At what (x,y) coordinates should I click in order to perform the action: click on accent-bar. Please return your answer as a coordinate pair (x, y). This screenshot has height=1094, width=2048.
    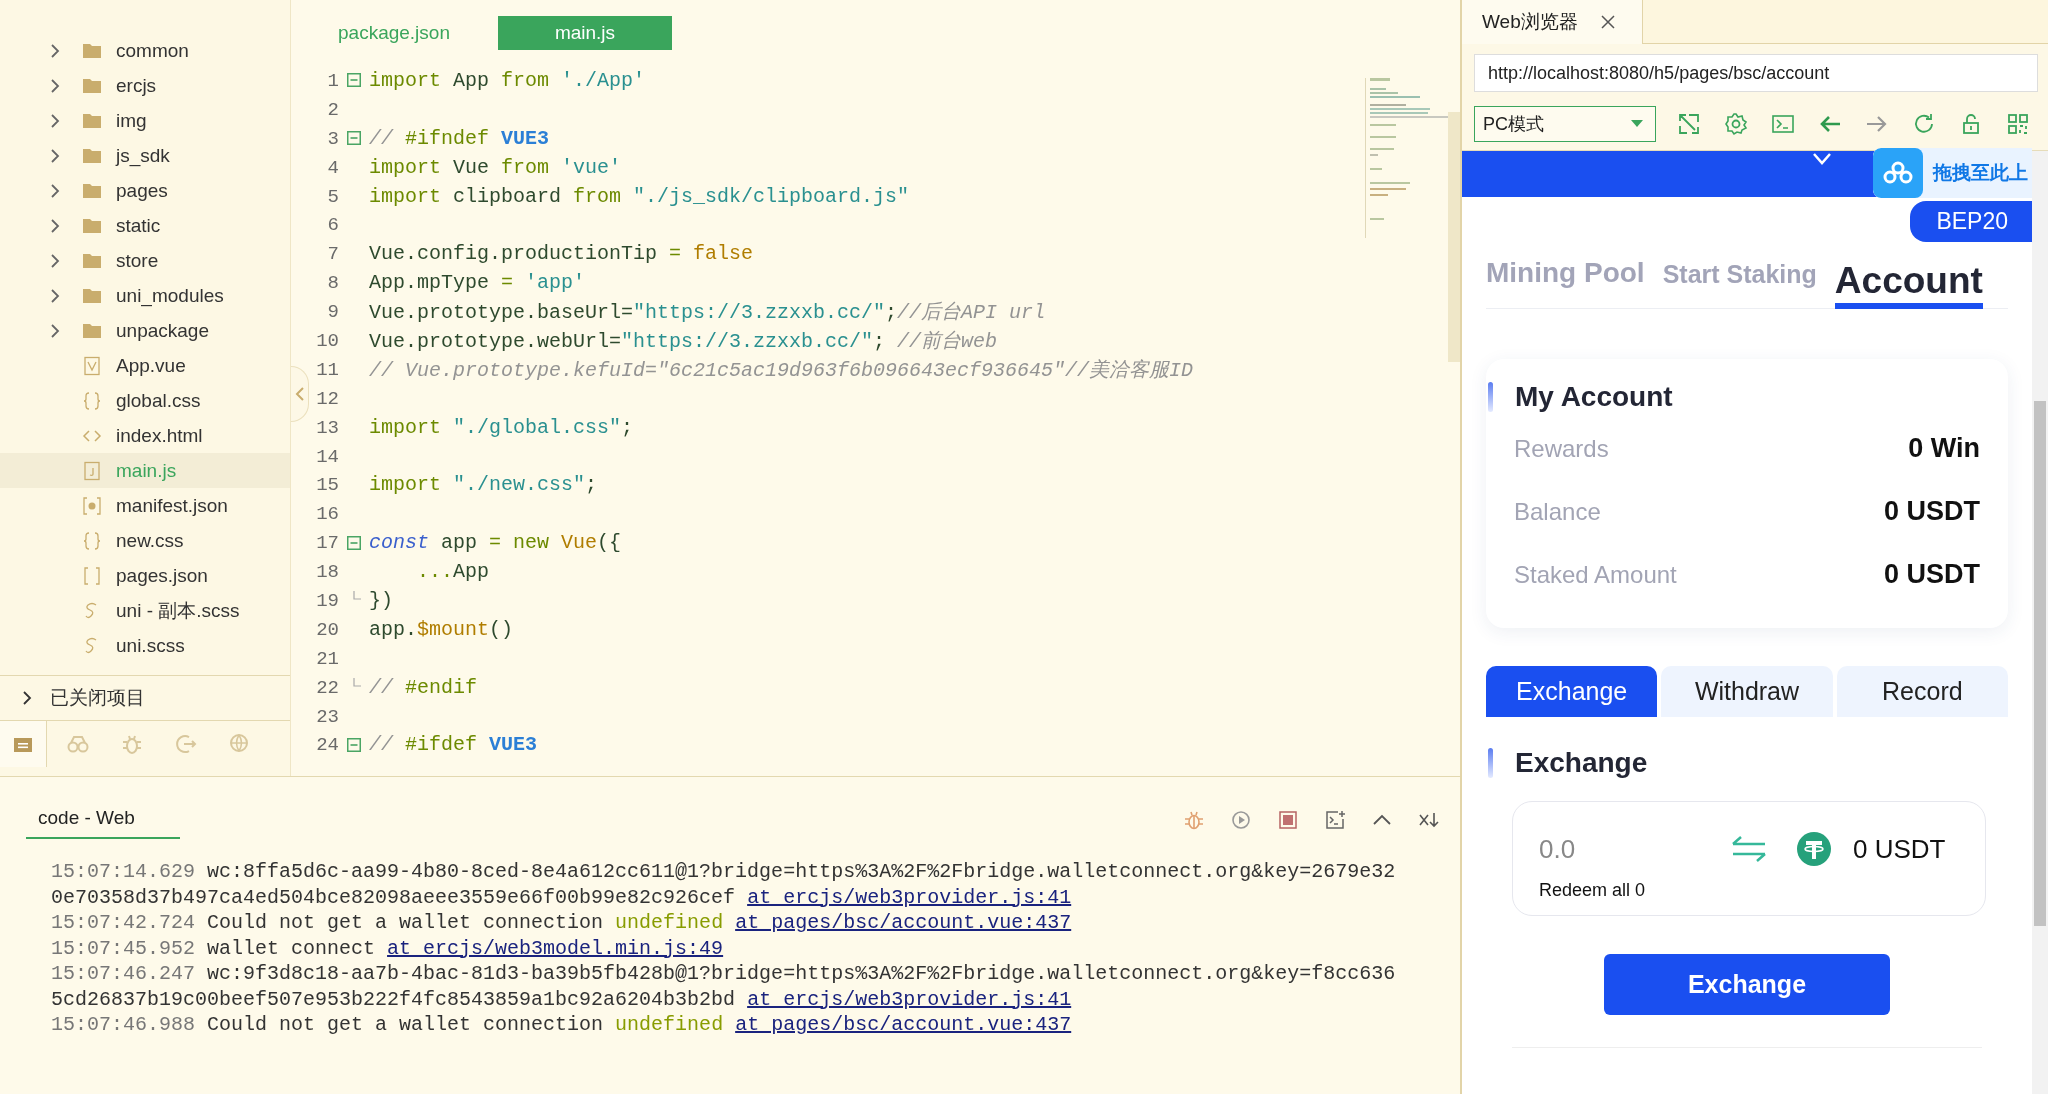
    Looking at the image, I should click on (1490, 397).